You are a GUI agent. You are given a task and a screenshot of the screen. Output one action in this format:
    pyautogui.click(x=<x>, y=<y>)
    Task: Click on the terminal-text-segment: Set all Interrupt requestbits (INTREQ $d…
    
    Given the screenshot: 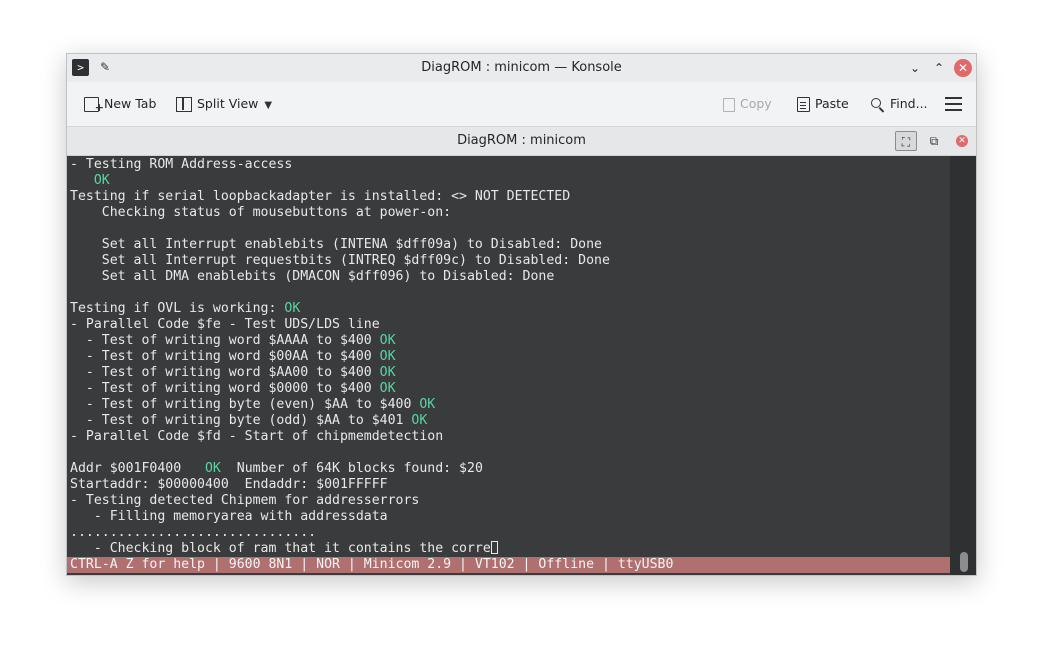 What is the action you would take?
    pyautogui.click(x=340, y=260)
    